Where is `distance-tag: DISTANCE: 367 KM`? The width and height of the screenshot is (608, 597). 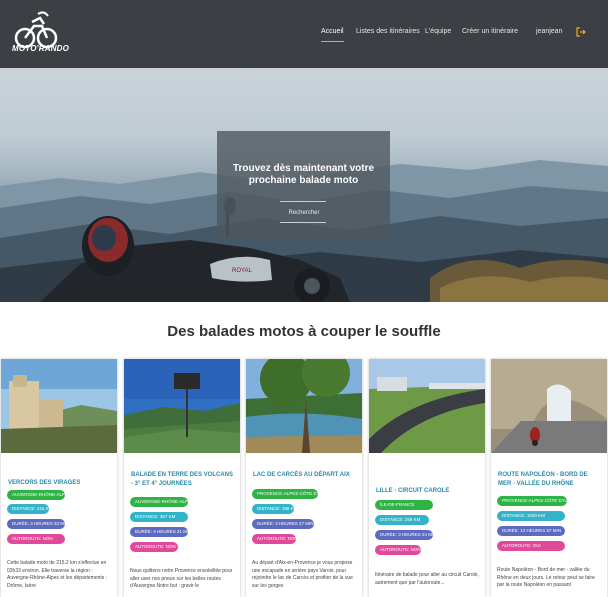 distance-tag: DISTANCE: 367 KM is located at coordinates (159, 517).